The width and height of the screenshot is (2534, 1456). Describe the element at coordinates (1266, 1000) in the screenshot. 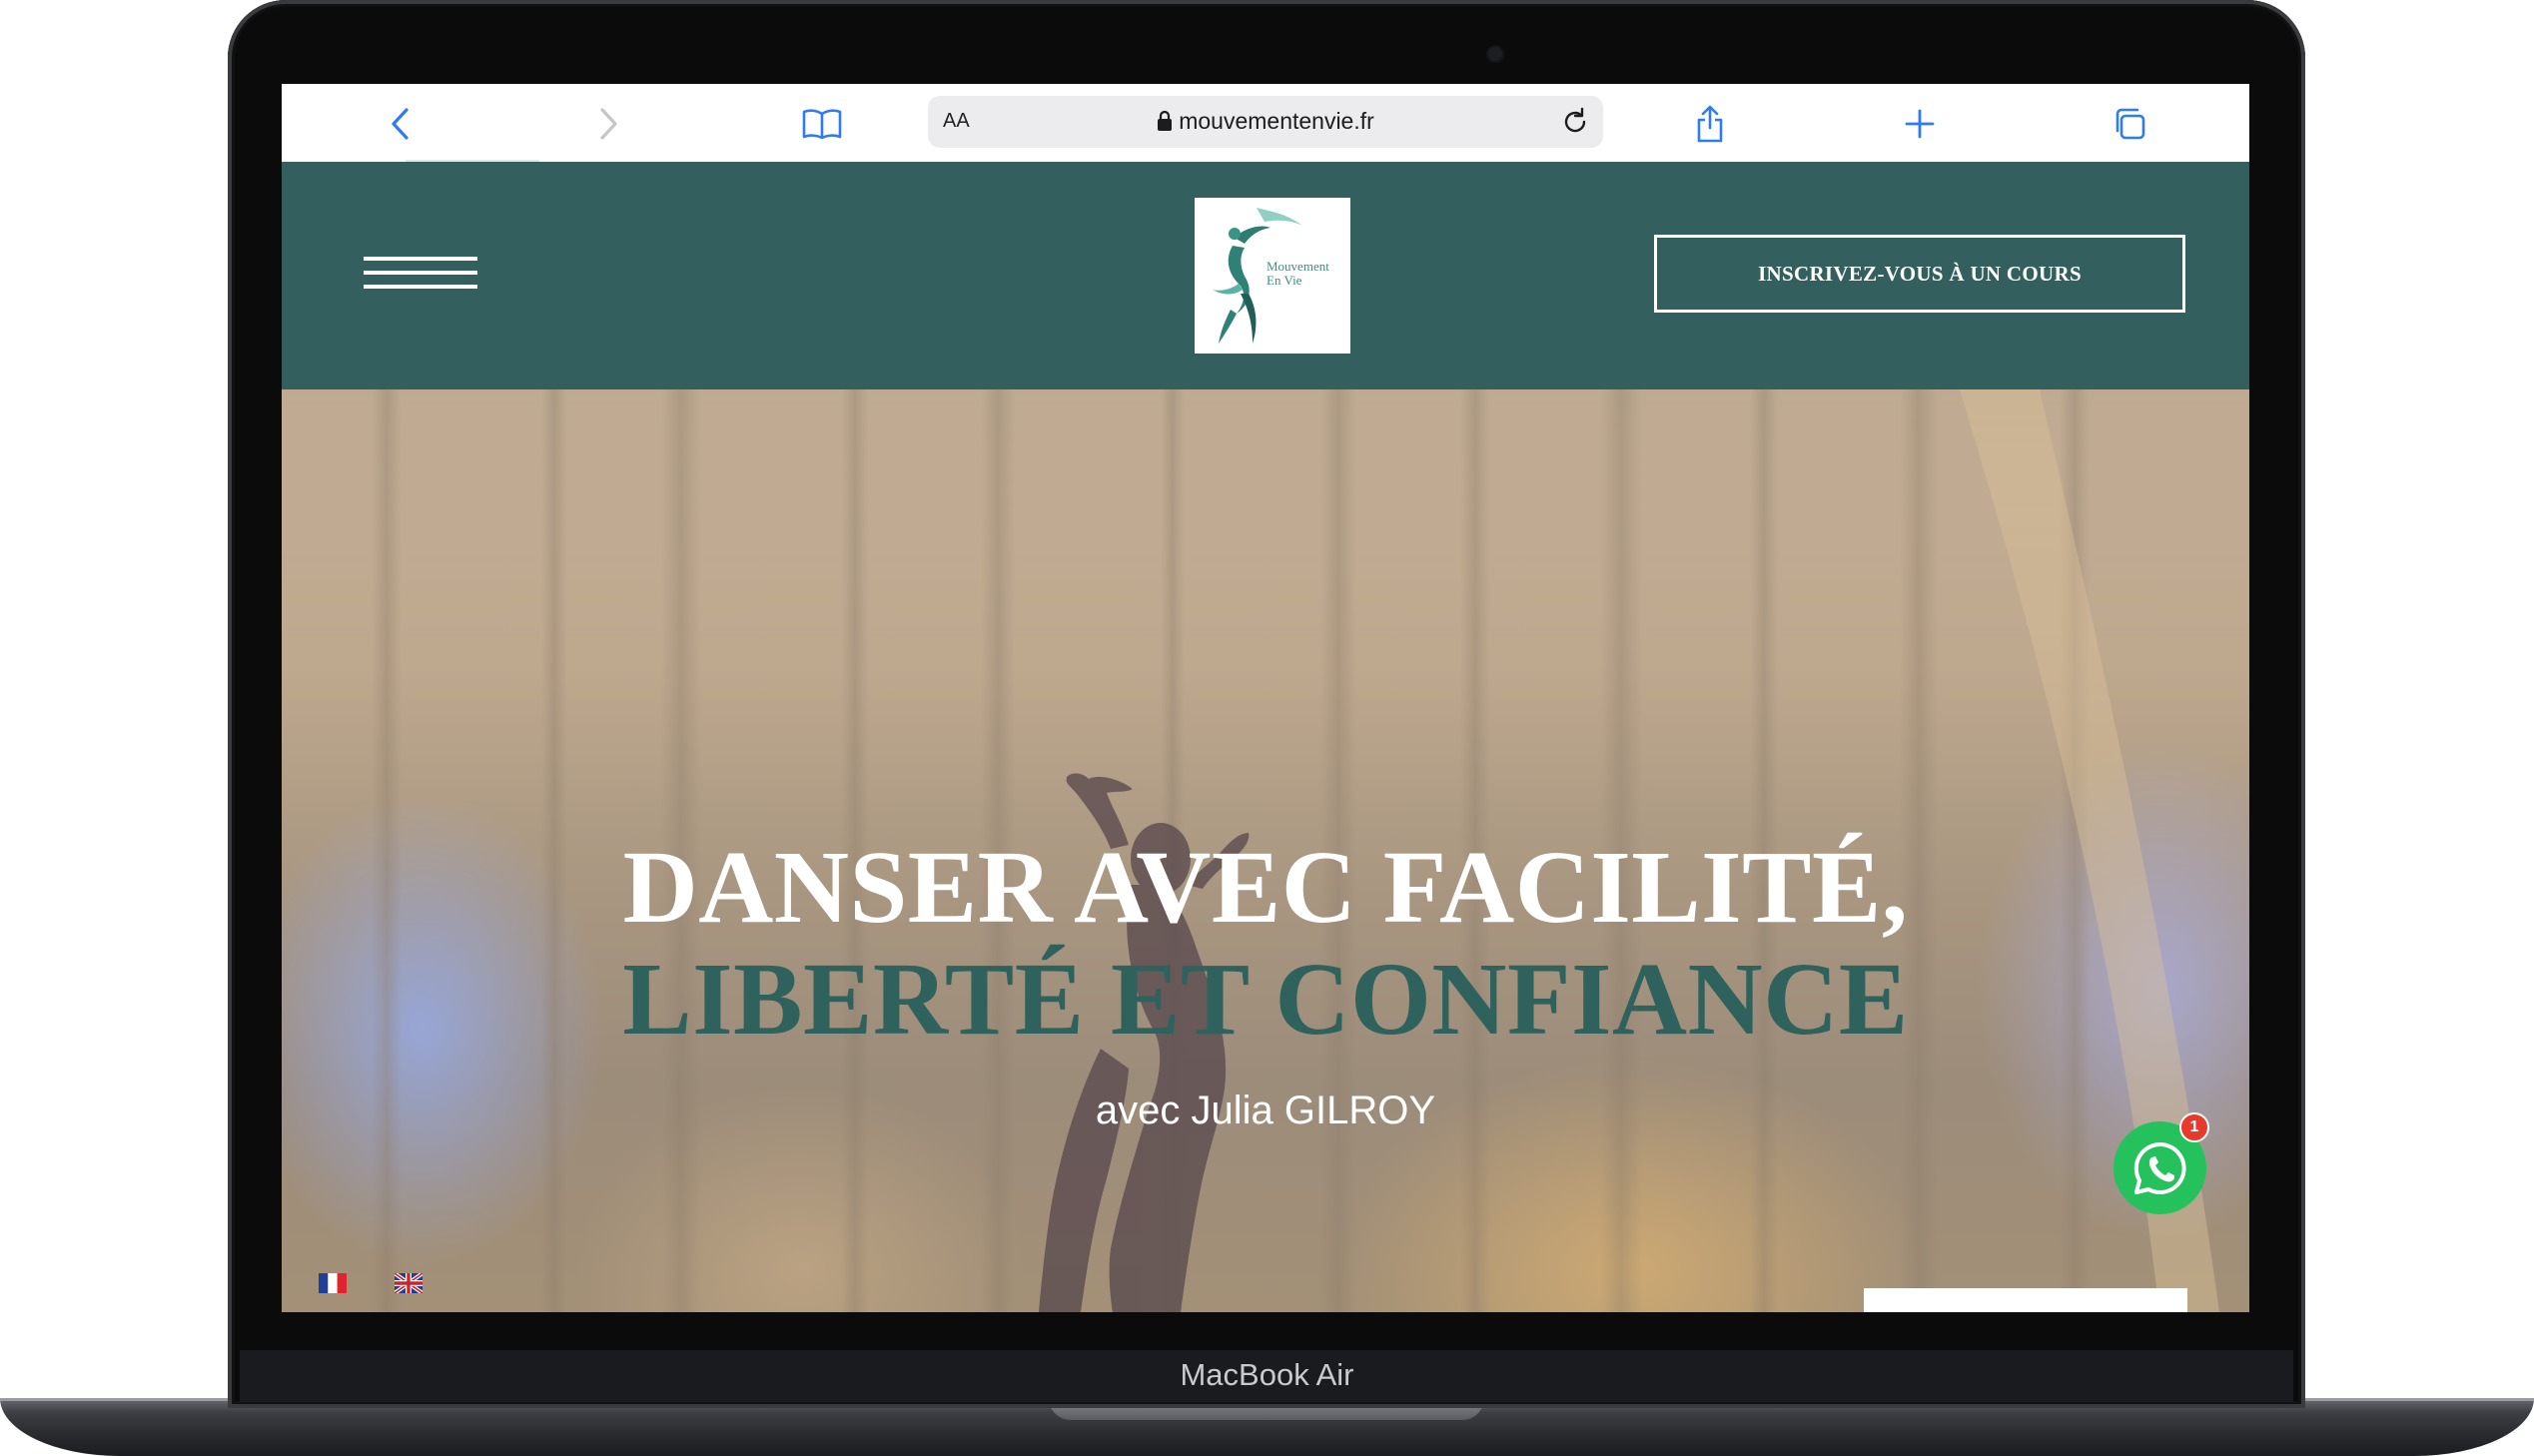

I see `hero-title-line-2: LIBERTÉ ET CONFIANCE` at that location.